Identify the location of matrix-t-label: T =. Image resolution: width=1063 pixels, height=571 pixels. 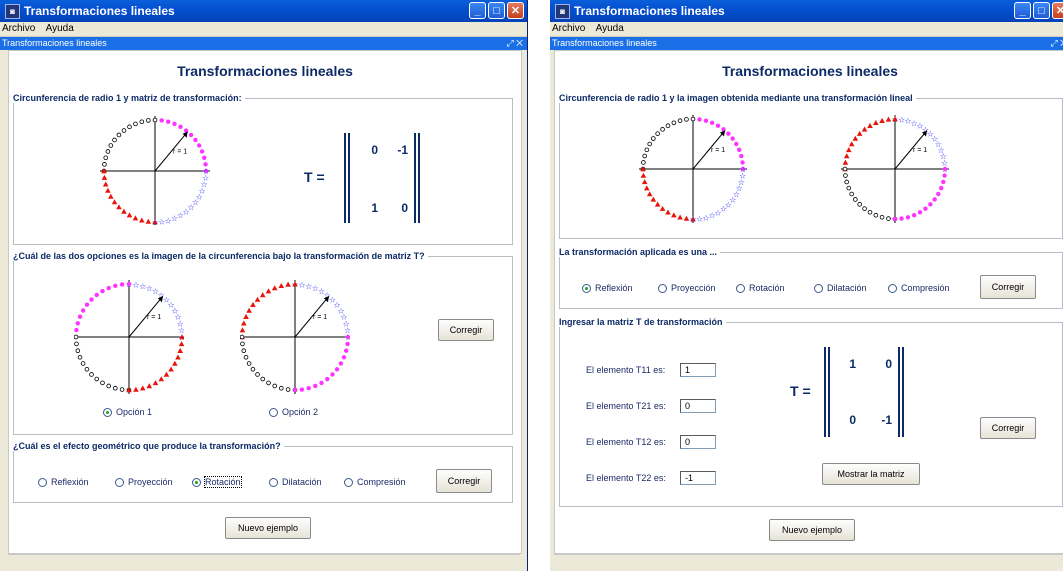
(314, 177).